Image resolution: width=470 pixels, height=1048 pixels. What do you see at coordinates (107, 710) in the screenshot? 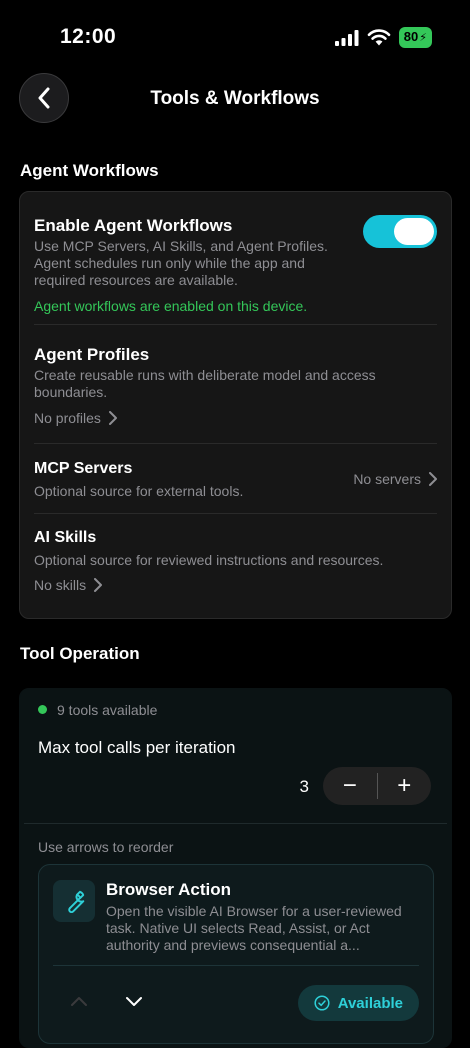
I see `tools-available-count: 9 tools available` at bounding box center [107, 710].